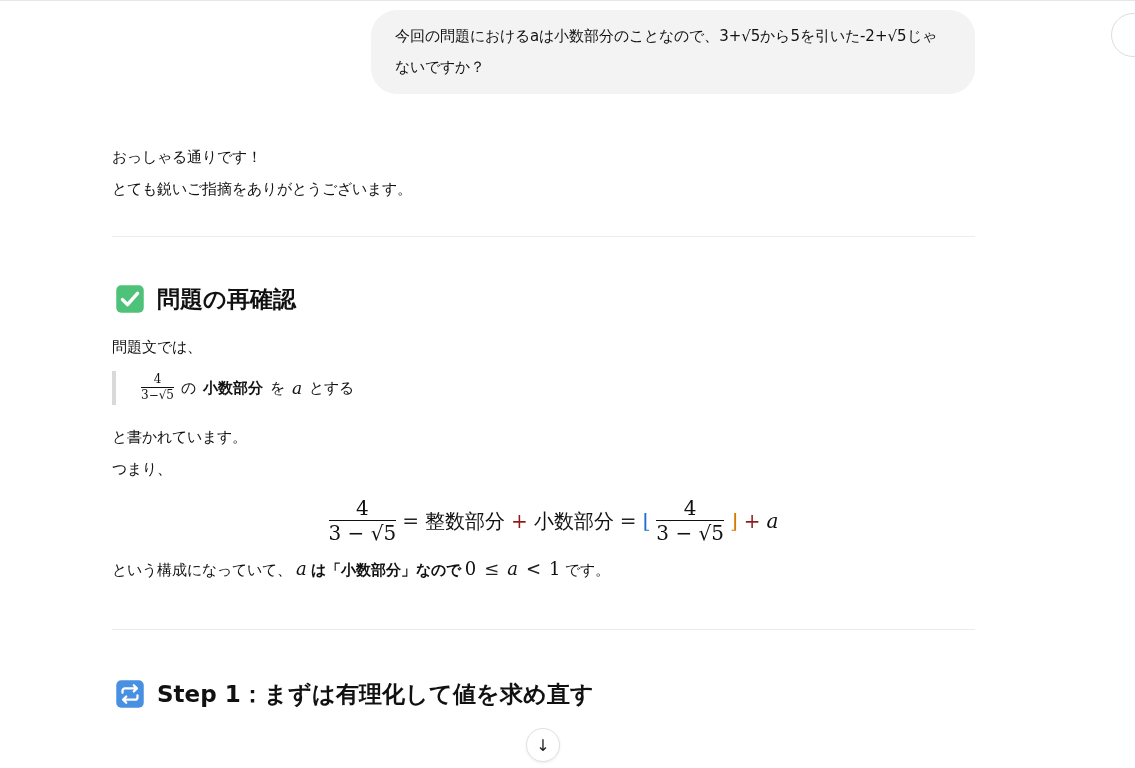 This screenshot has width=1135, height=768. I want to click on math-text: 小数部分, so click(573, 521).